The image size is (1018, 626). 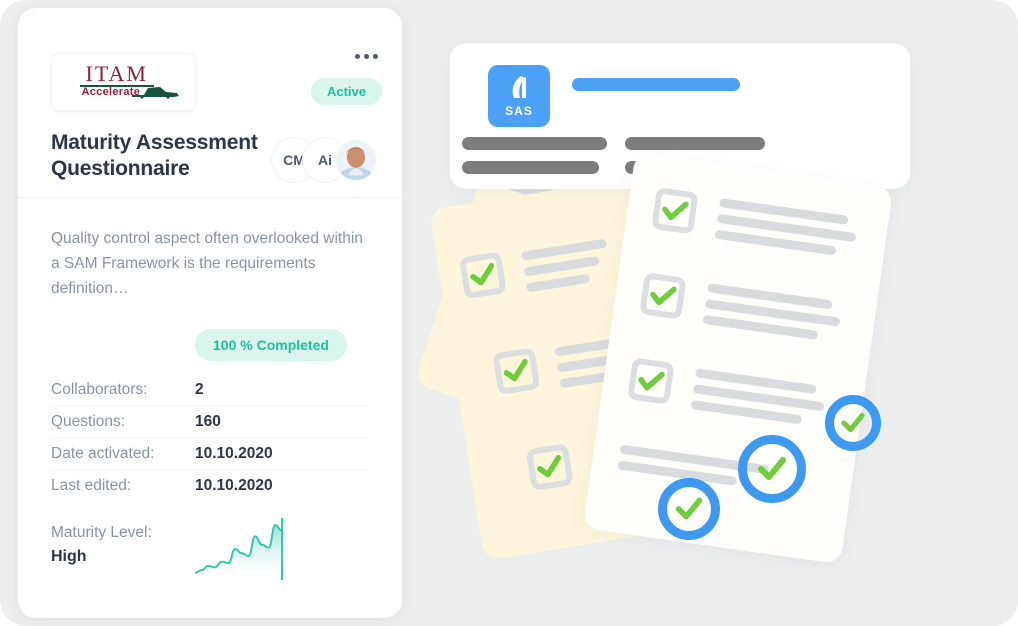 I want to click on sas-logo-text: SAS, so click(x=519, y=111).